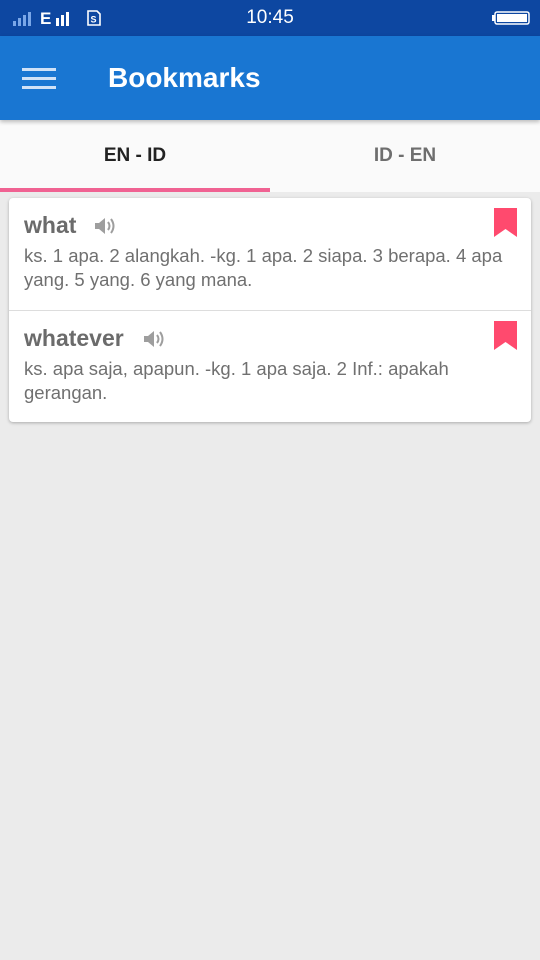 The image size is (540, 960). What do you see at coordinates (270, 78) in the screenshot?
I see `app-bar: Bookmarks` at bounding box center [270, 78].